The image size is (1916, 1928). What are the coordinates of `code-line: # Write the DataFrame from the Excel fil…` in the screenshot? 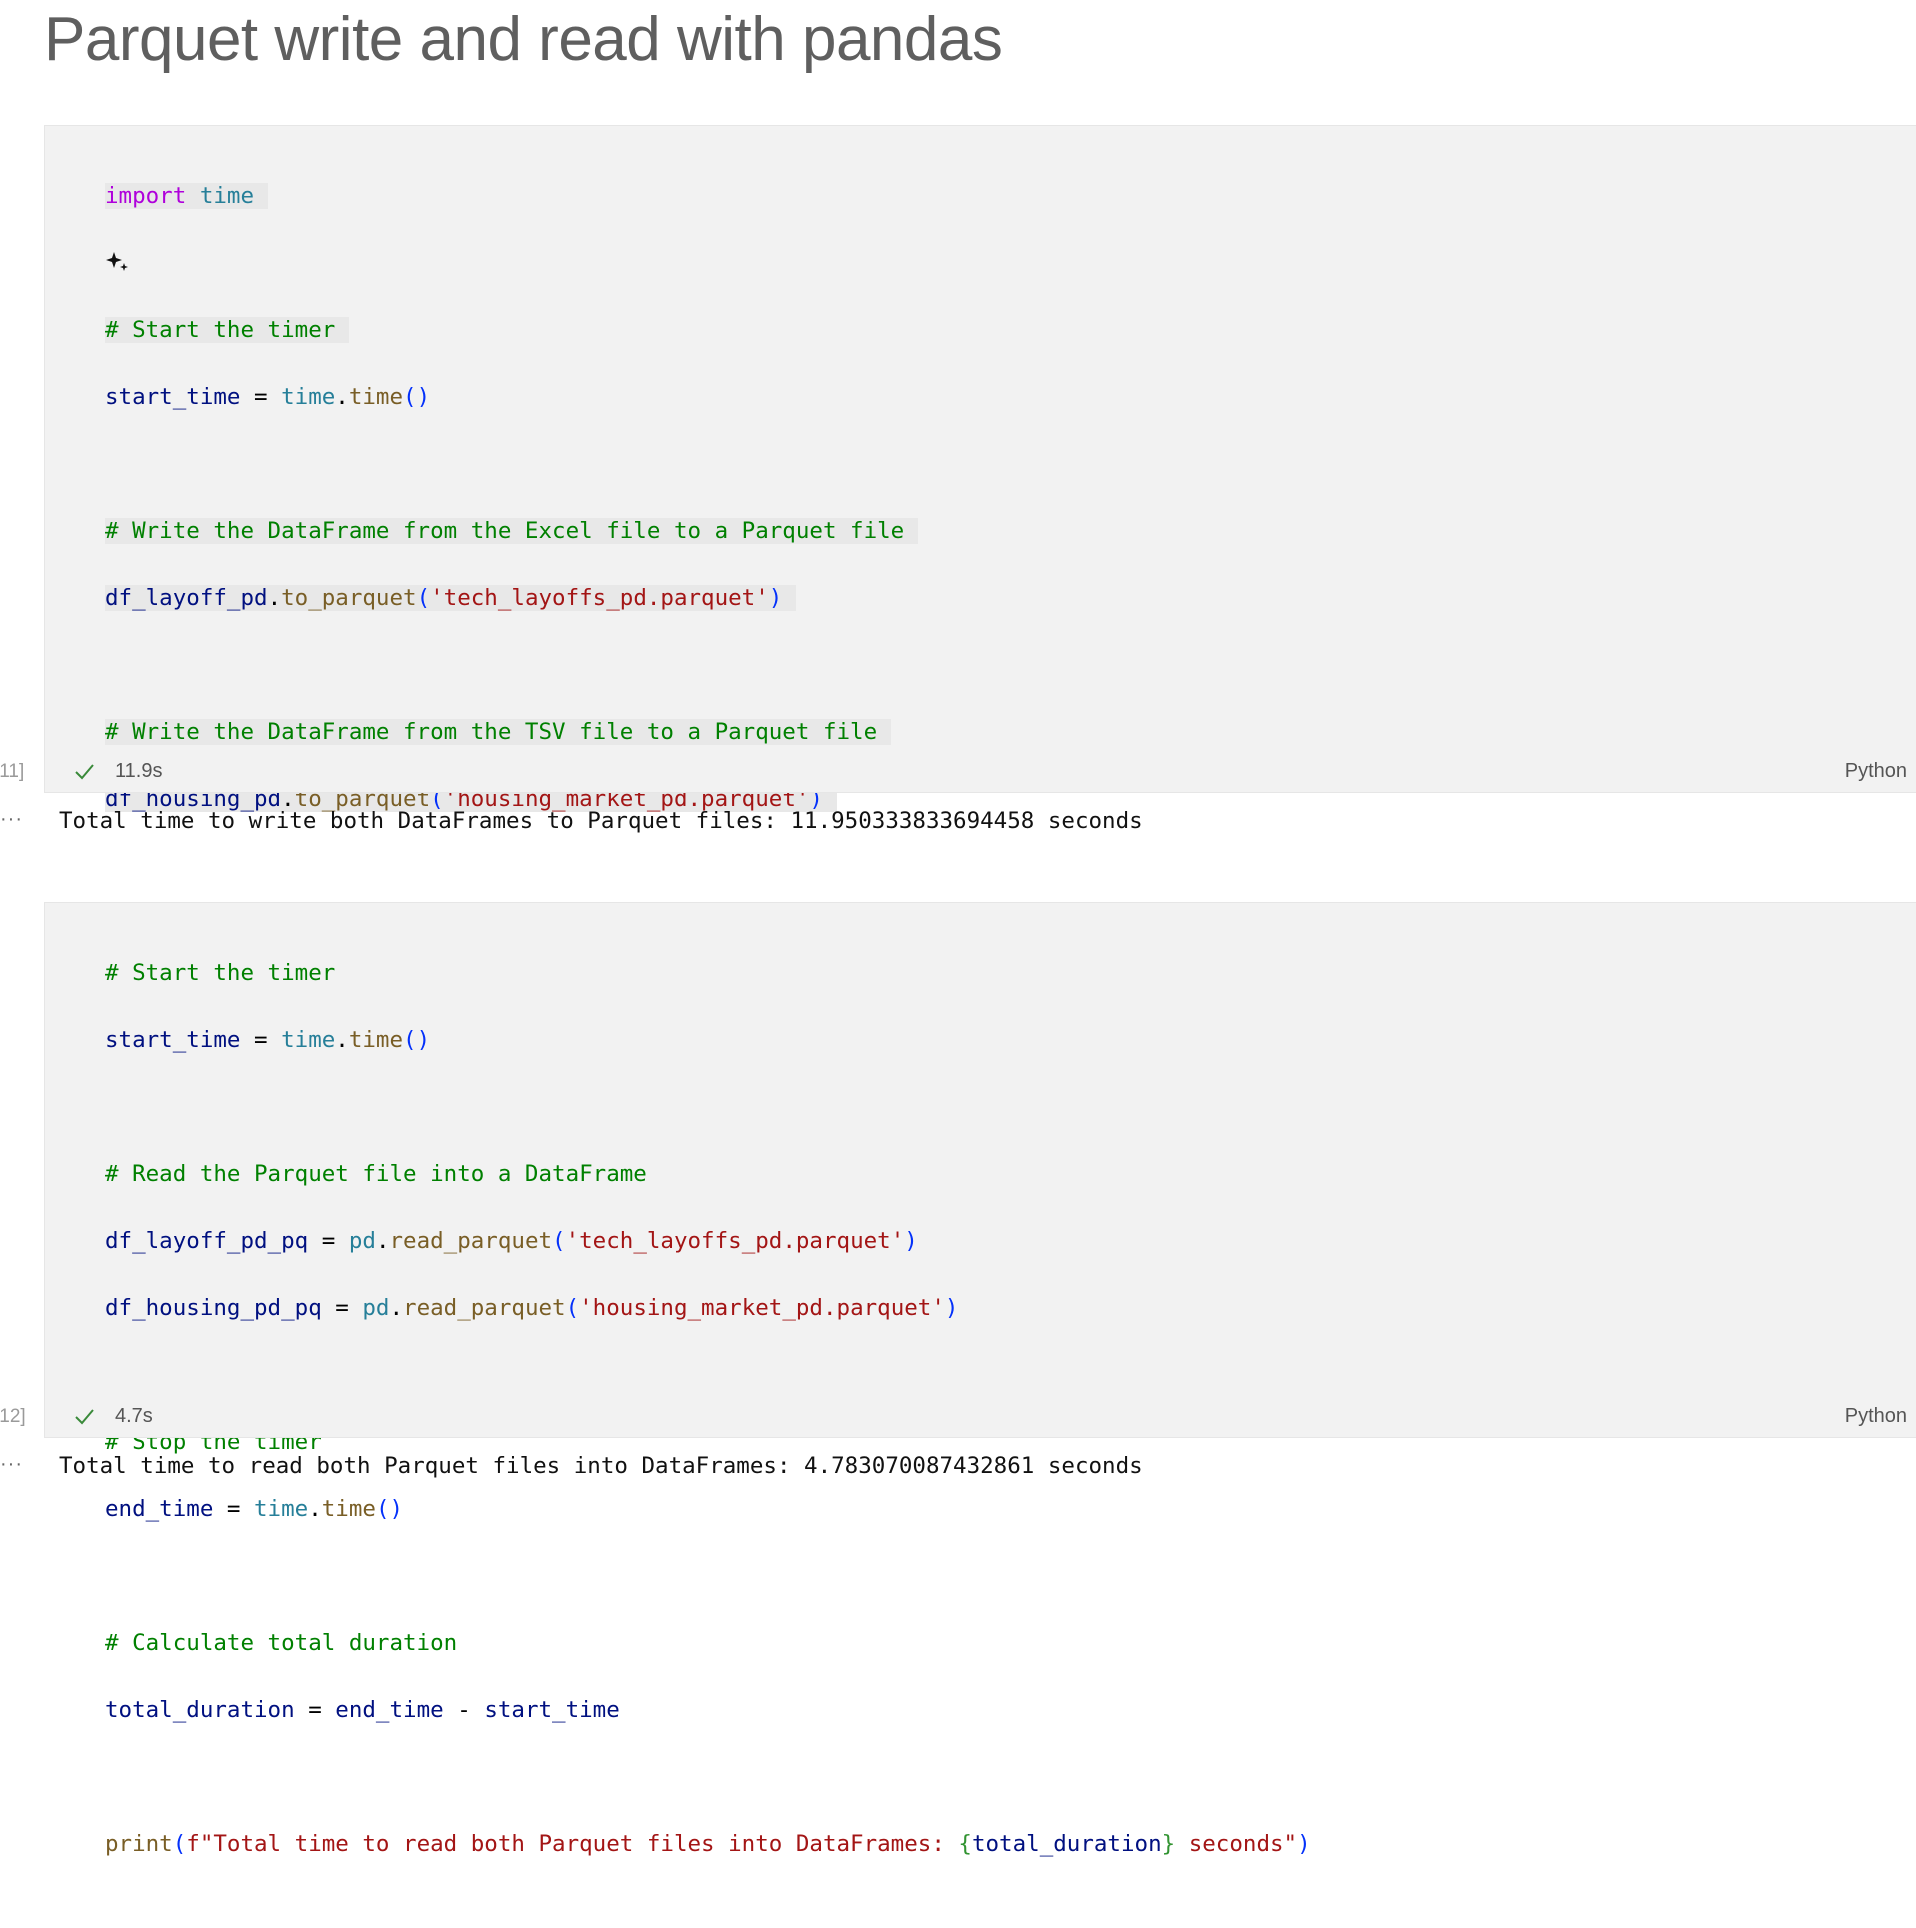 It's located at (701, 532).